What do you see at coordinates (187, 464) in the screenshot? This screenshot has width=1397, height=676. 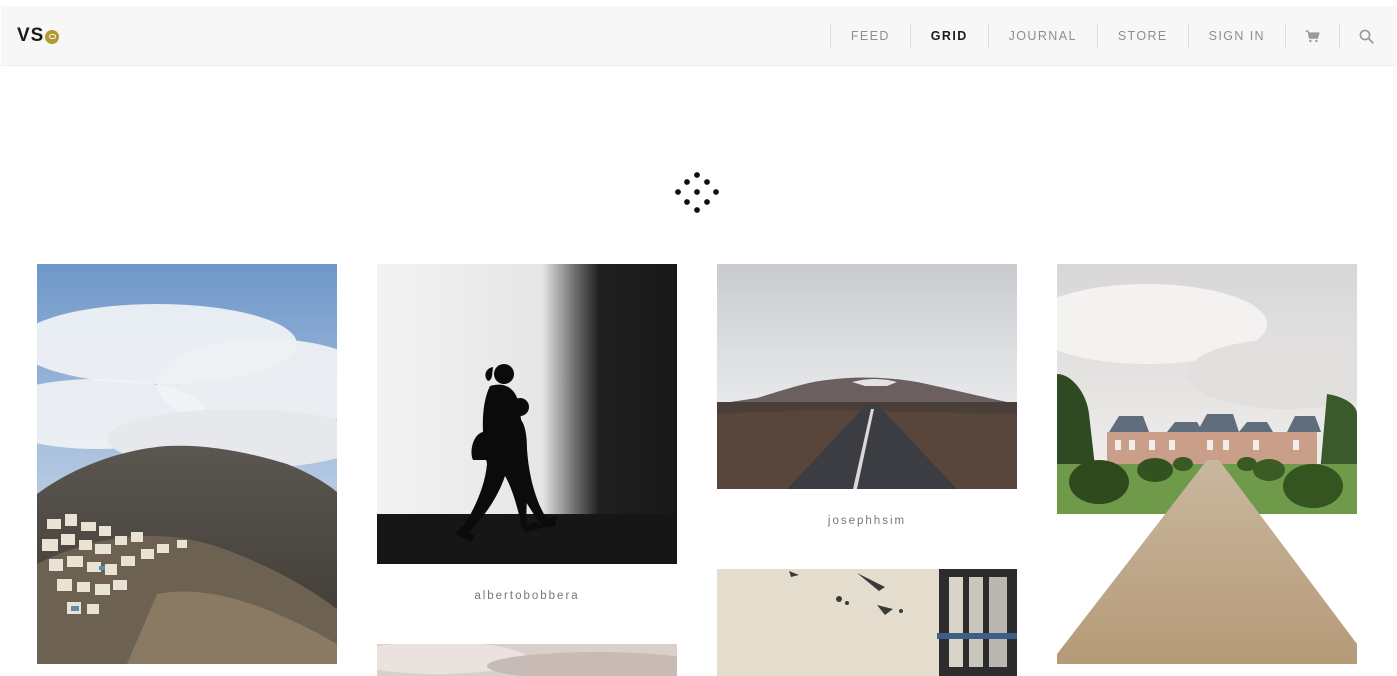 I see `mountain-village-photo` at bounding box center [187, 464].